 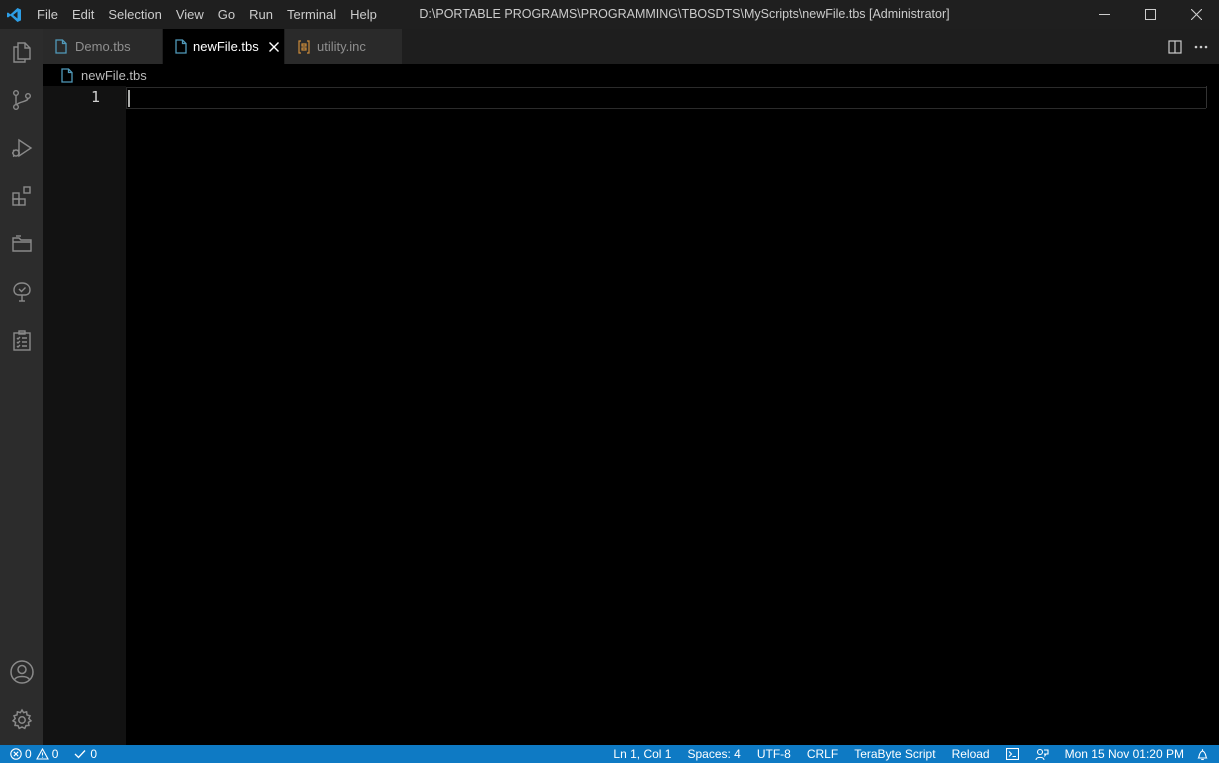 I want to click on settings-button, so click(x=21, y=720).